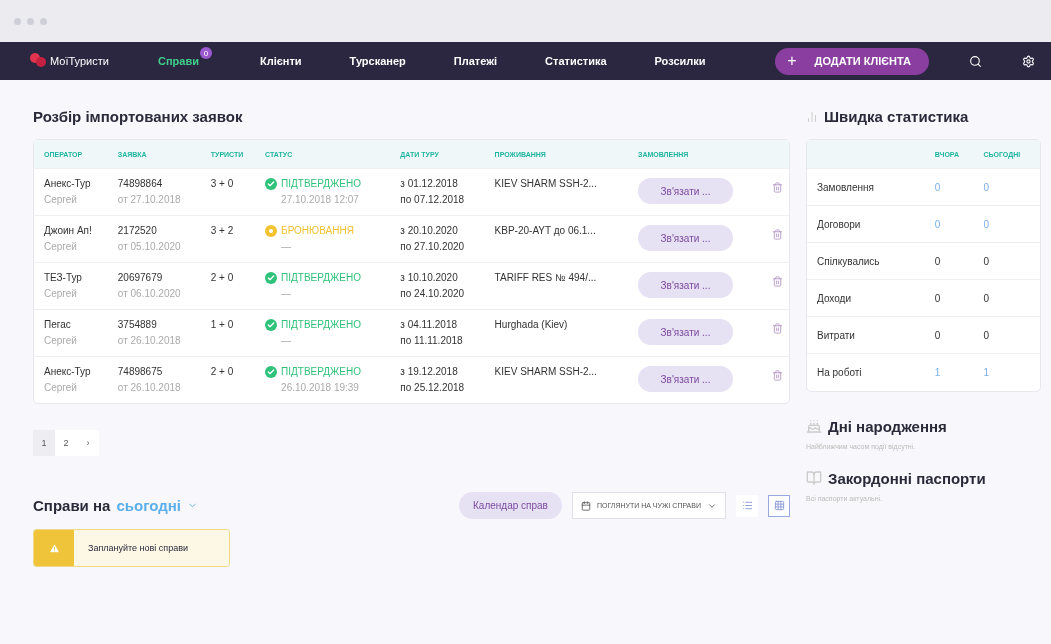 This screenshot has height=644, width=1051. What do you see at coordinates (137, 325) in the screenshot?
I see `order-cell-text: 3754889` at bounding box center [137, 325].